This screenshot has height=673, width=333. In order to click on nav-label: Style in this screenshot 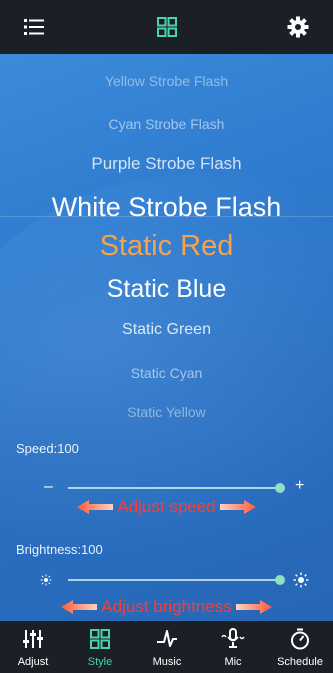, I will do `click(100, 662)`.